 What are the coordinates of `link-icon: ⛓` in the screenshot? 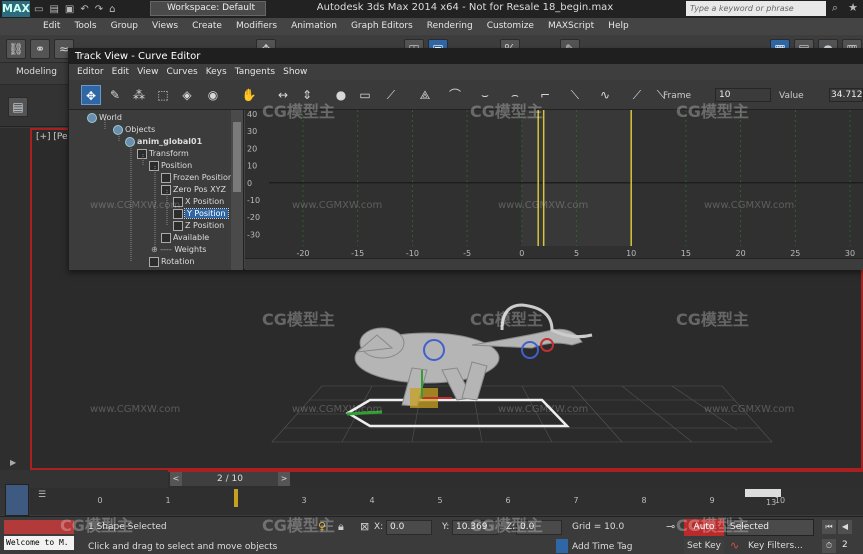 It's located at (16, 49).